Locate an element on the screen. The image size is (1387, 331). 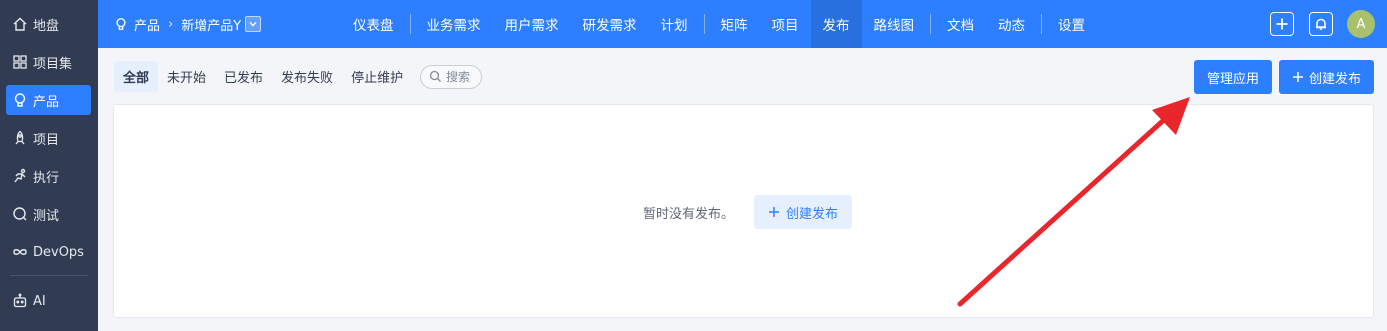
nav-dev-requirements: 研发需求 is located at coordinates (610, 24).